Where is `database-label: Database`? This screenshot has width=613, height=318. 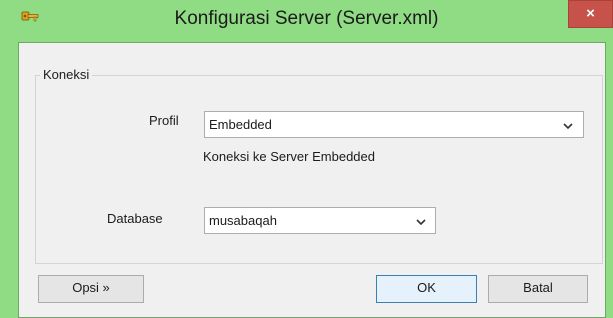 database-label: Database is located at coordinates (135, 218).